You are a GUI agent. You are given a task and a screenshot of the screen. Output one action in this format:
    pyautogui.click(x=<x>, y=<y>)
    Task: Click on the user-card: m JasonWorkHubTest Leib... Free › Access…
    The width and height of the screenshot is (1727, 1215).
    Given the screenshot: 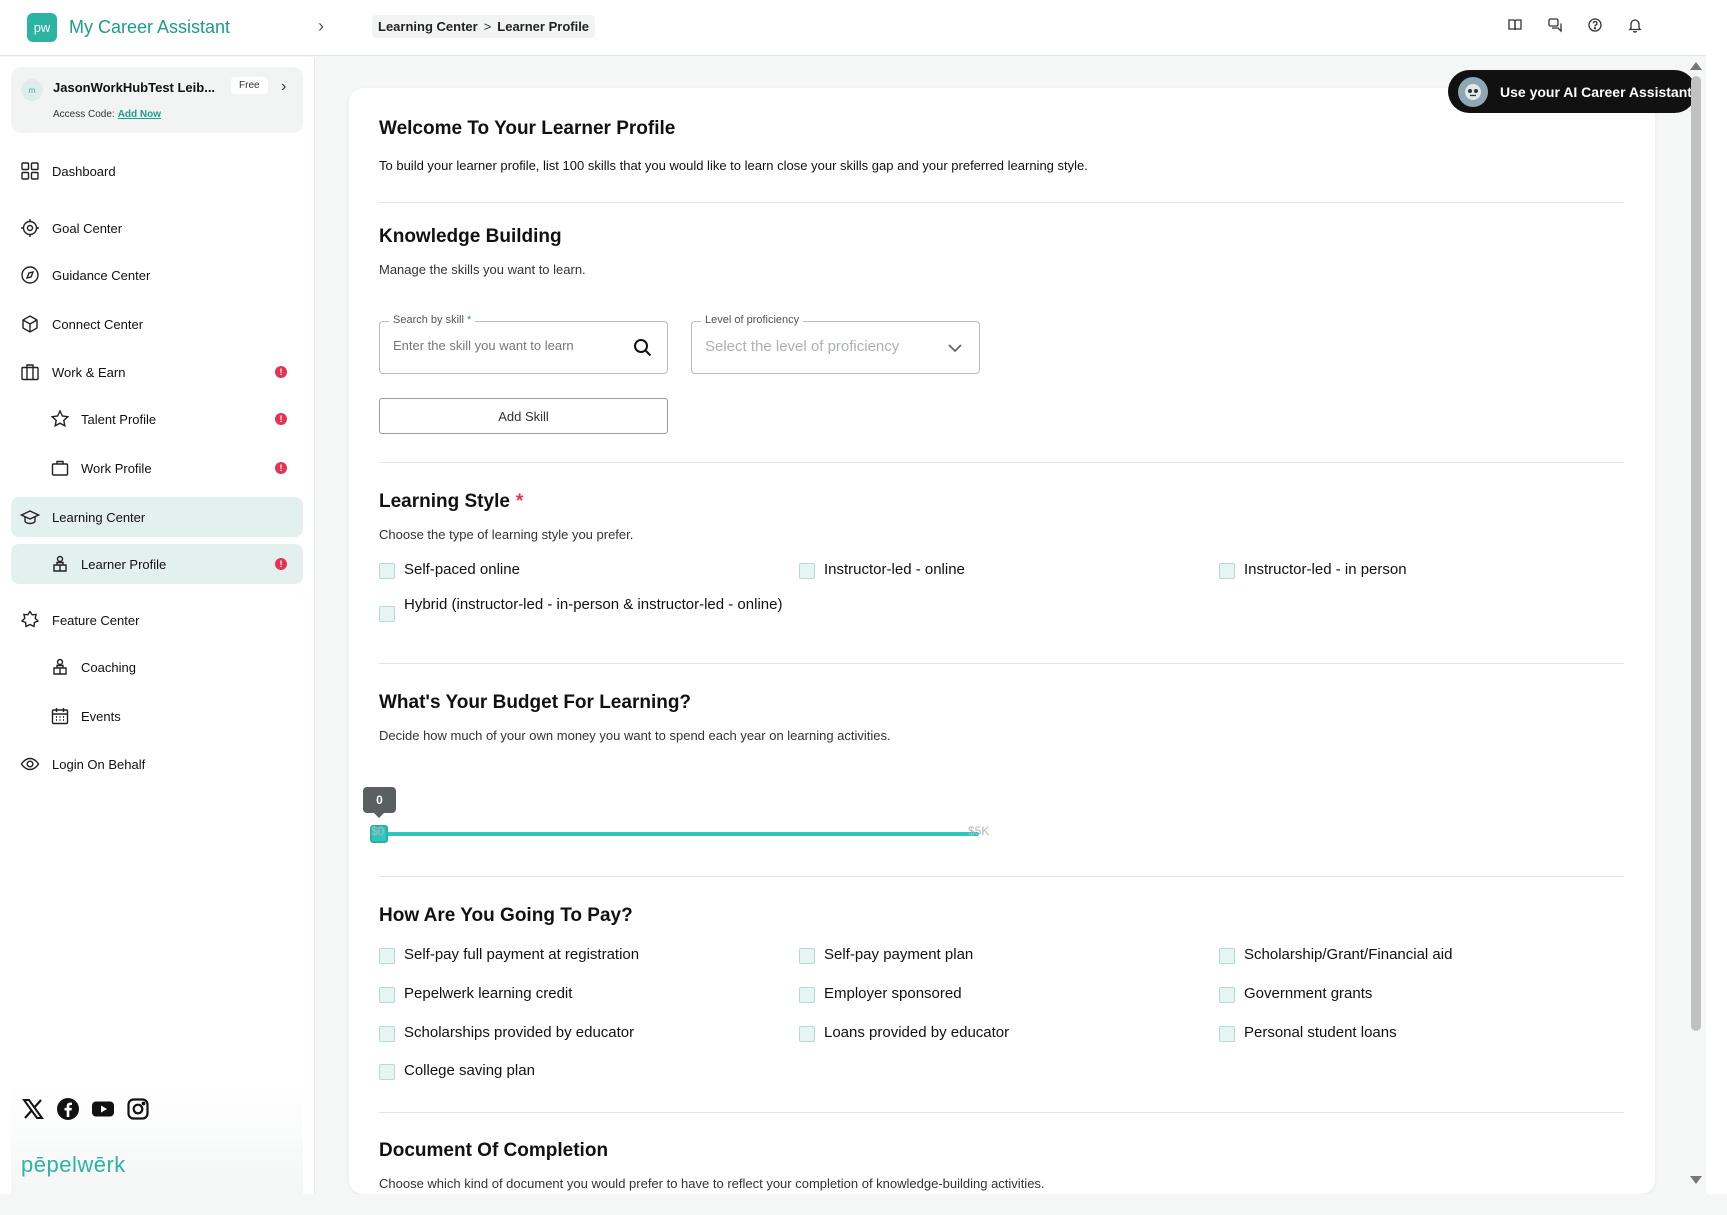 What is the action you would take?
    pyautogui.click(x=157, y=100)
    